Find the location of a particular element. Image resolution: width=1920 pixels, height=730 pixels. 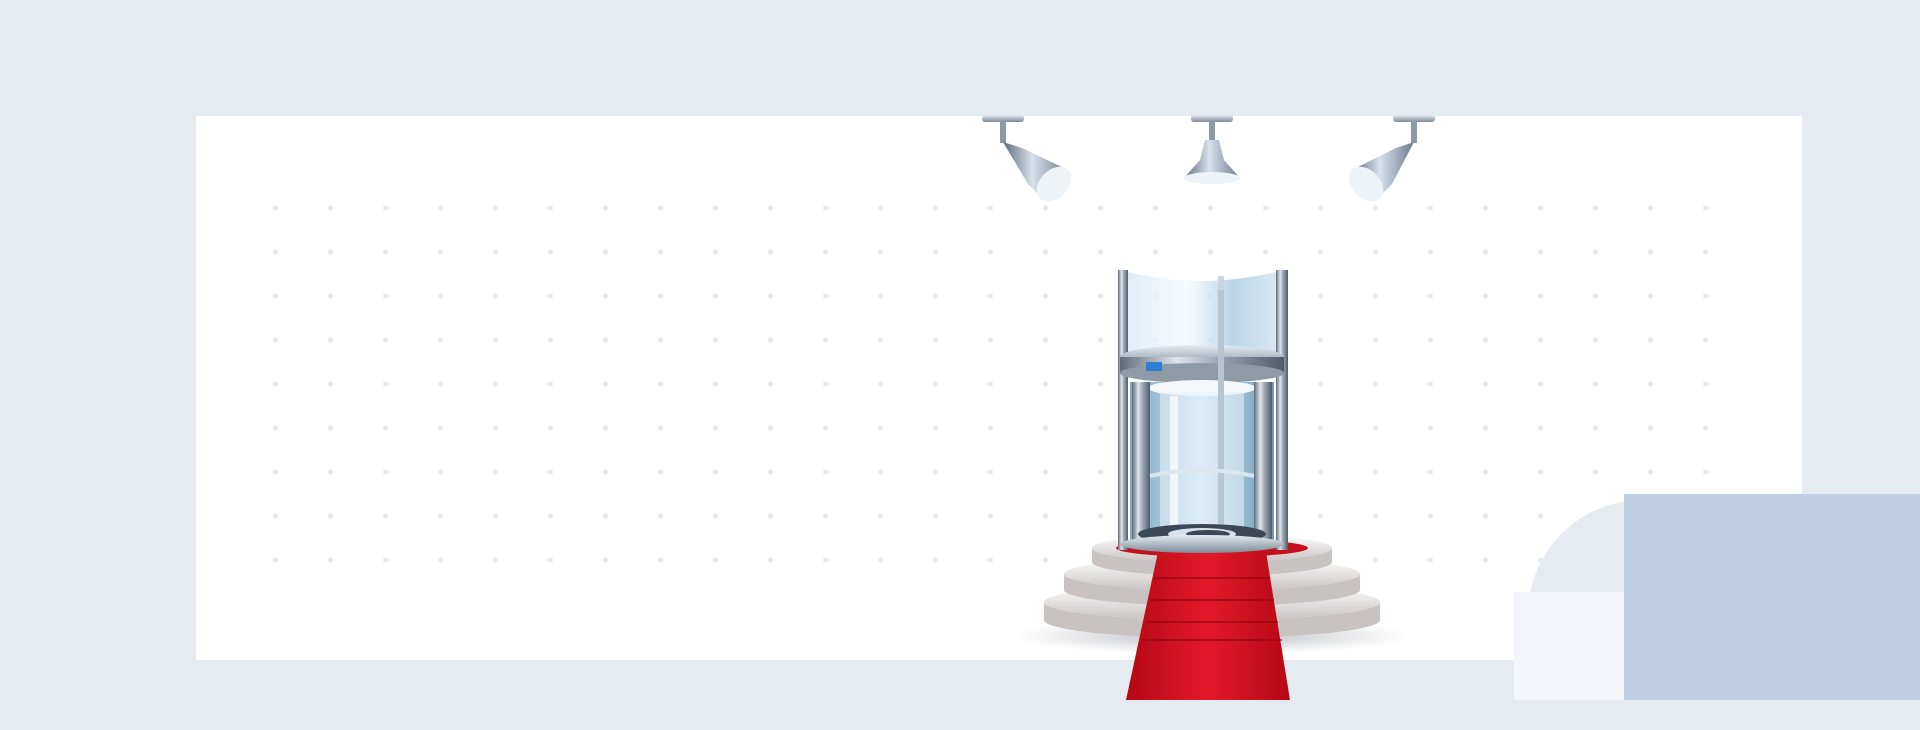

glass-elevator-icon is located at coordinates (1203, 411).